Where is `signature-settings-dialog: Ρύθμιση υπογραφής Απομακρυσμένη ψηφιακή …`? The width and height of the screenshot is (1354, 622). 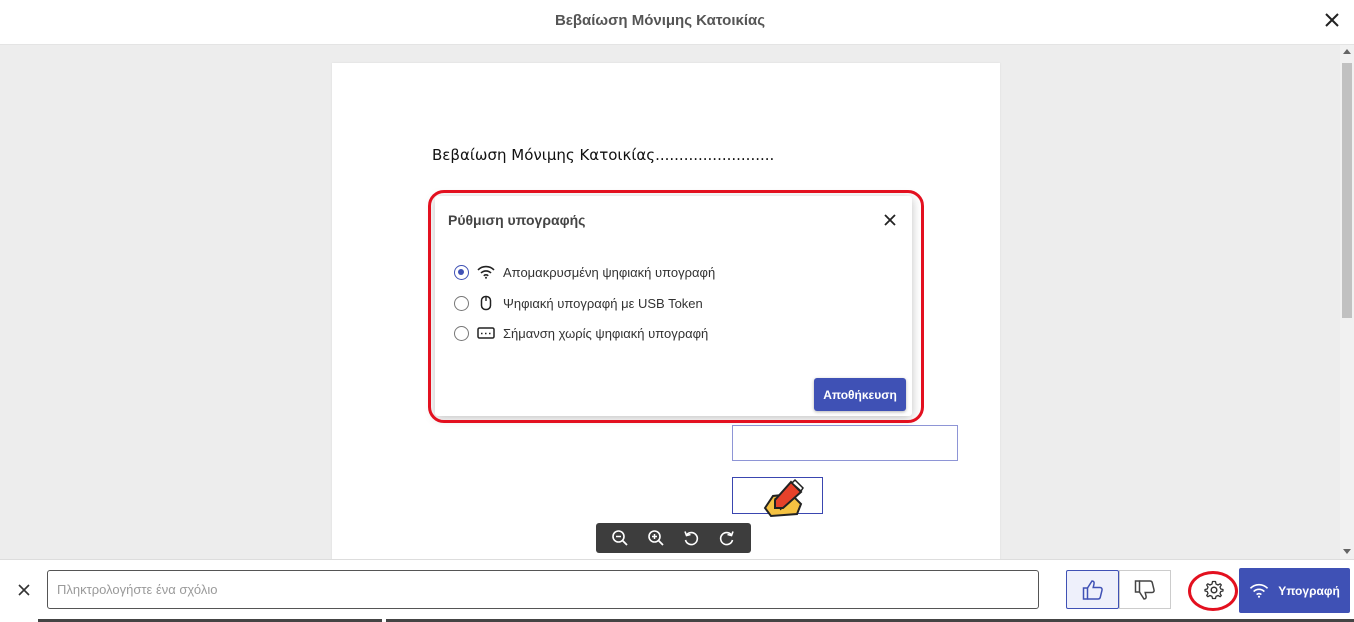
signature-settings-dialog: Ρύθμιση υπογραφής Απομακρυσμένη ψηφιακή … is located at coordinates (673, 306).